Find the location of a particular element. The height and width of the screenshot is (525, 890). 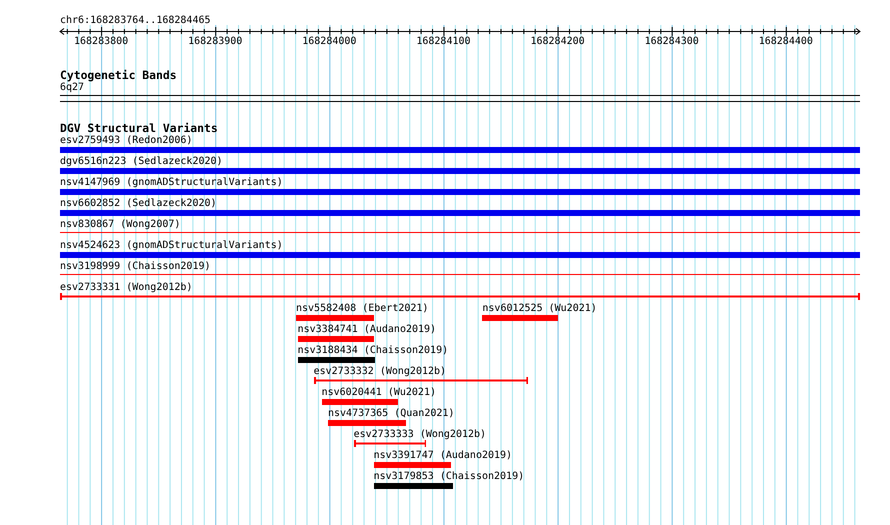

track-title: DGV Structural Variants is located at coordinates (139, 128).